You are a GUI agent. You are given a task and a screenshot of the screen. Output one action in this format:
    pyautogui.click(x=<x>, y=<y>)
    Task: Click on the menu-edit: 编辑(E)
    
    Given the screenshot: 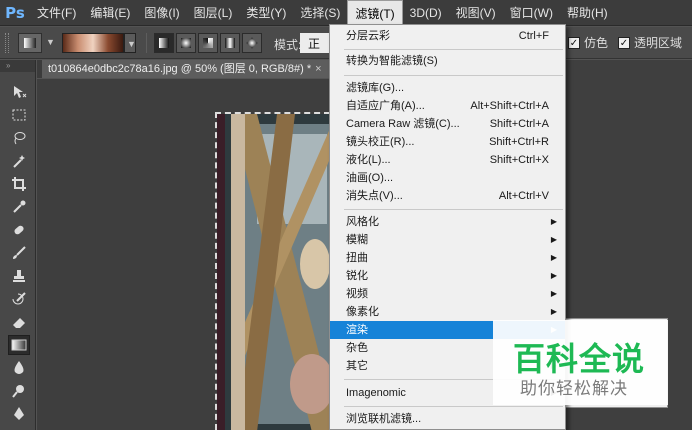 What is the action you would take?
    pyautogui.click(x=110, y=13)
    